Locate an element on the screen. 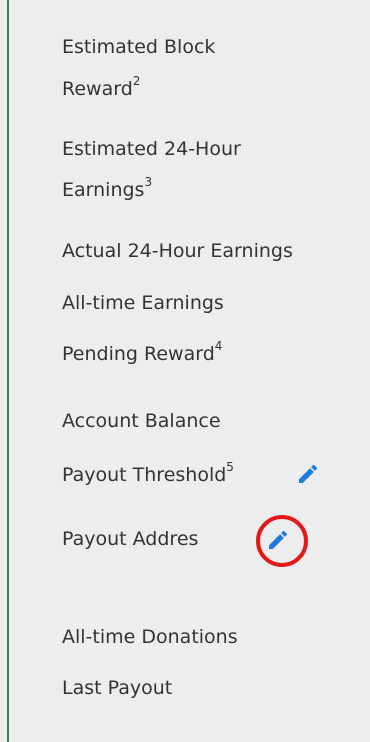 The width and height of the screenshot is (370, 742). pending-reward-footnote: 4 is located at coordinates (218, 345).